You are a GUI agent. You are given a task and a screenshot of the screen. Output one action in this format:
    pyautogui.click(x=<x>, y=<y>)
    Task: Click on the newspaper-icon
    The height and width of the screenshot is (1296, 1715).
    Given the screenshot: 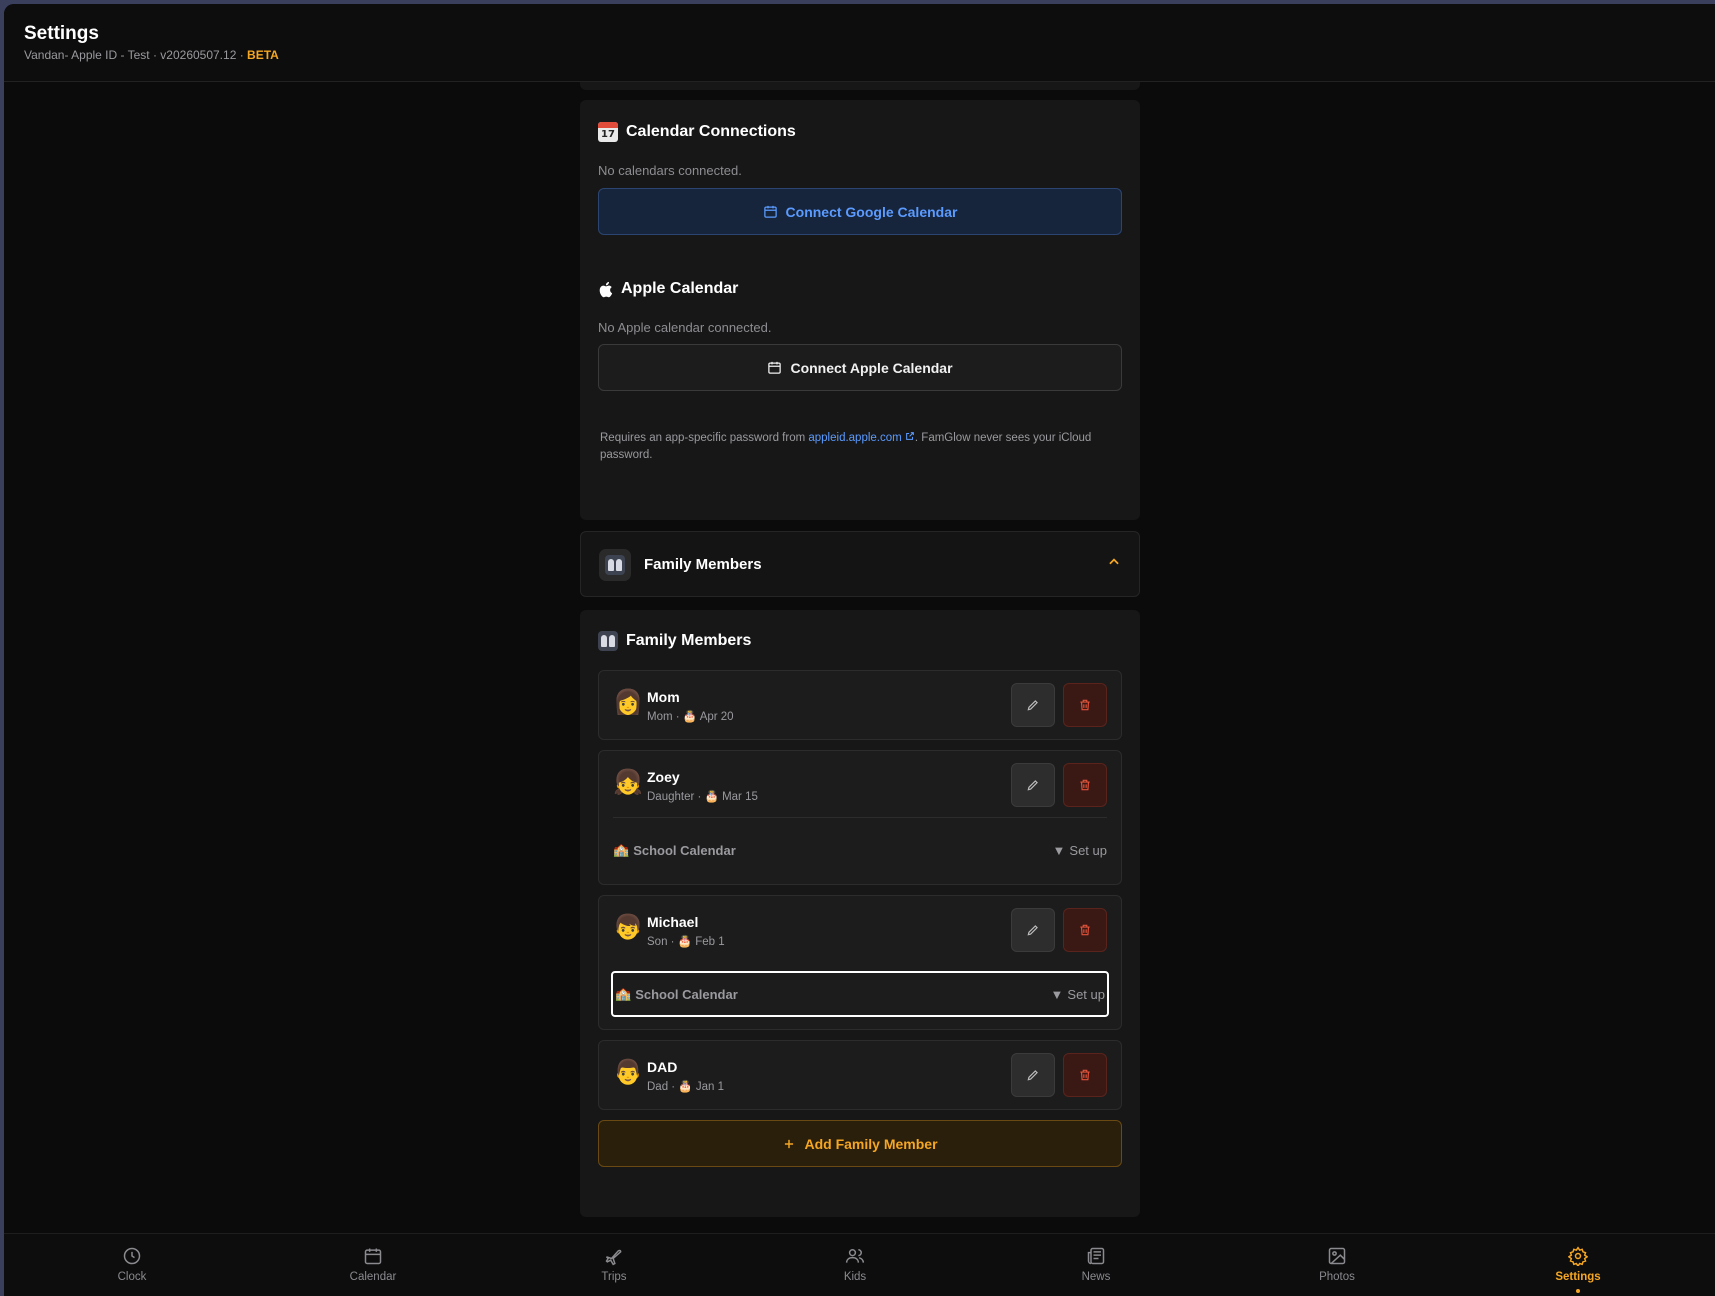 What is the action you would take?
    pyautogui.click(x=1096, y=1256)
    